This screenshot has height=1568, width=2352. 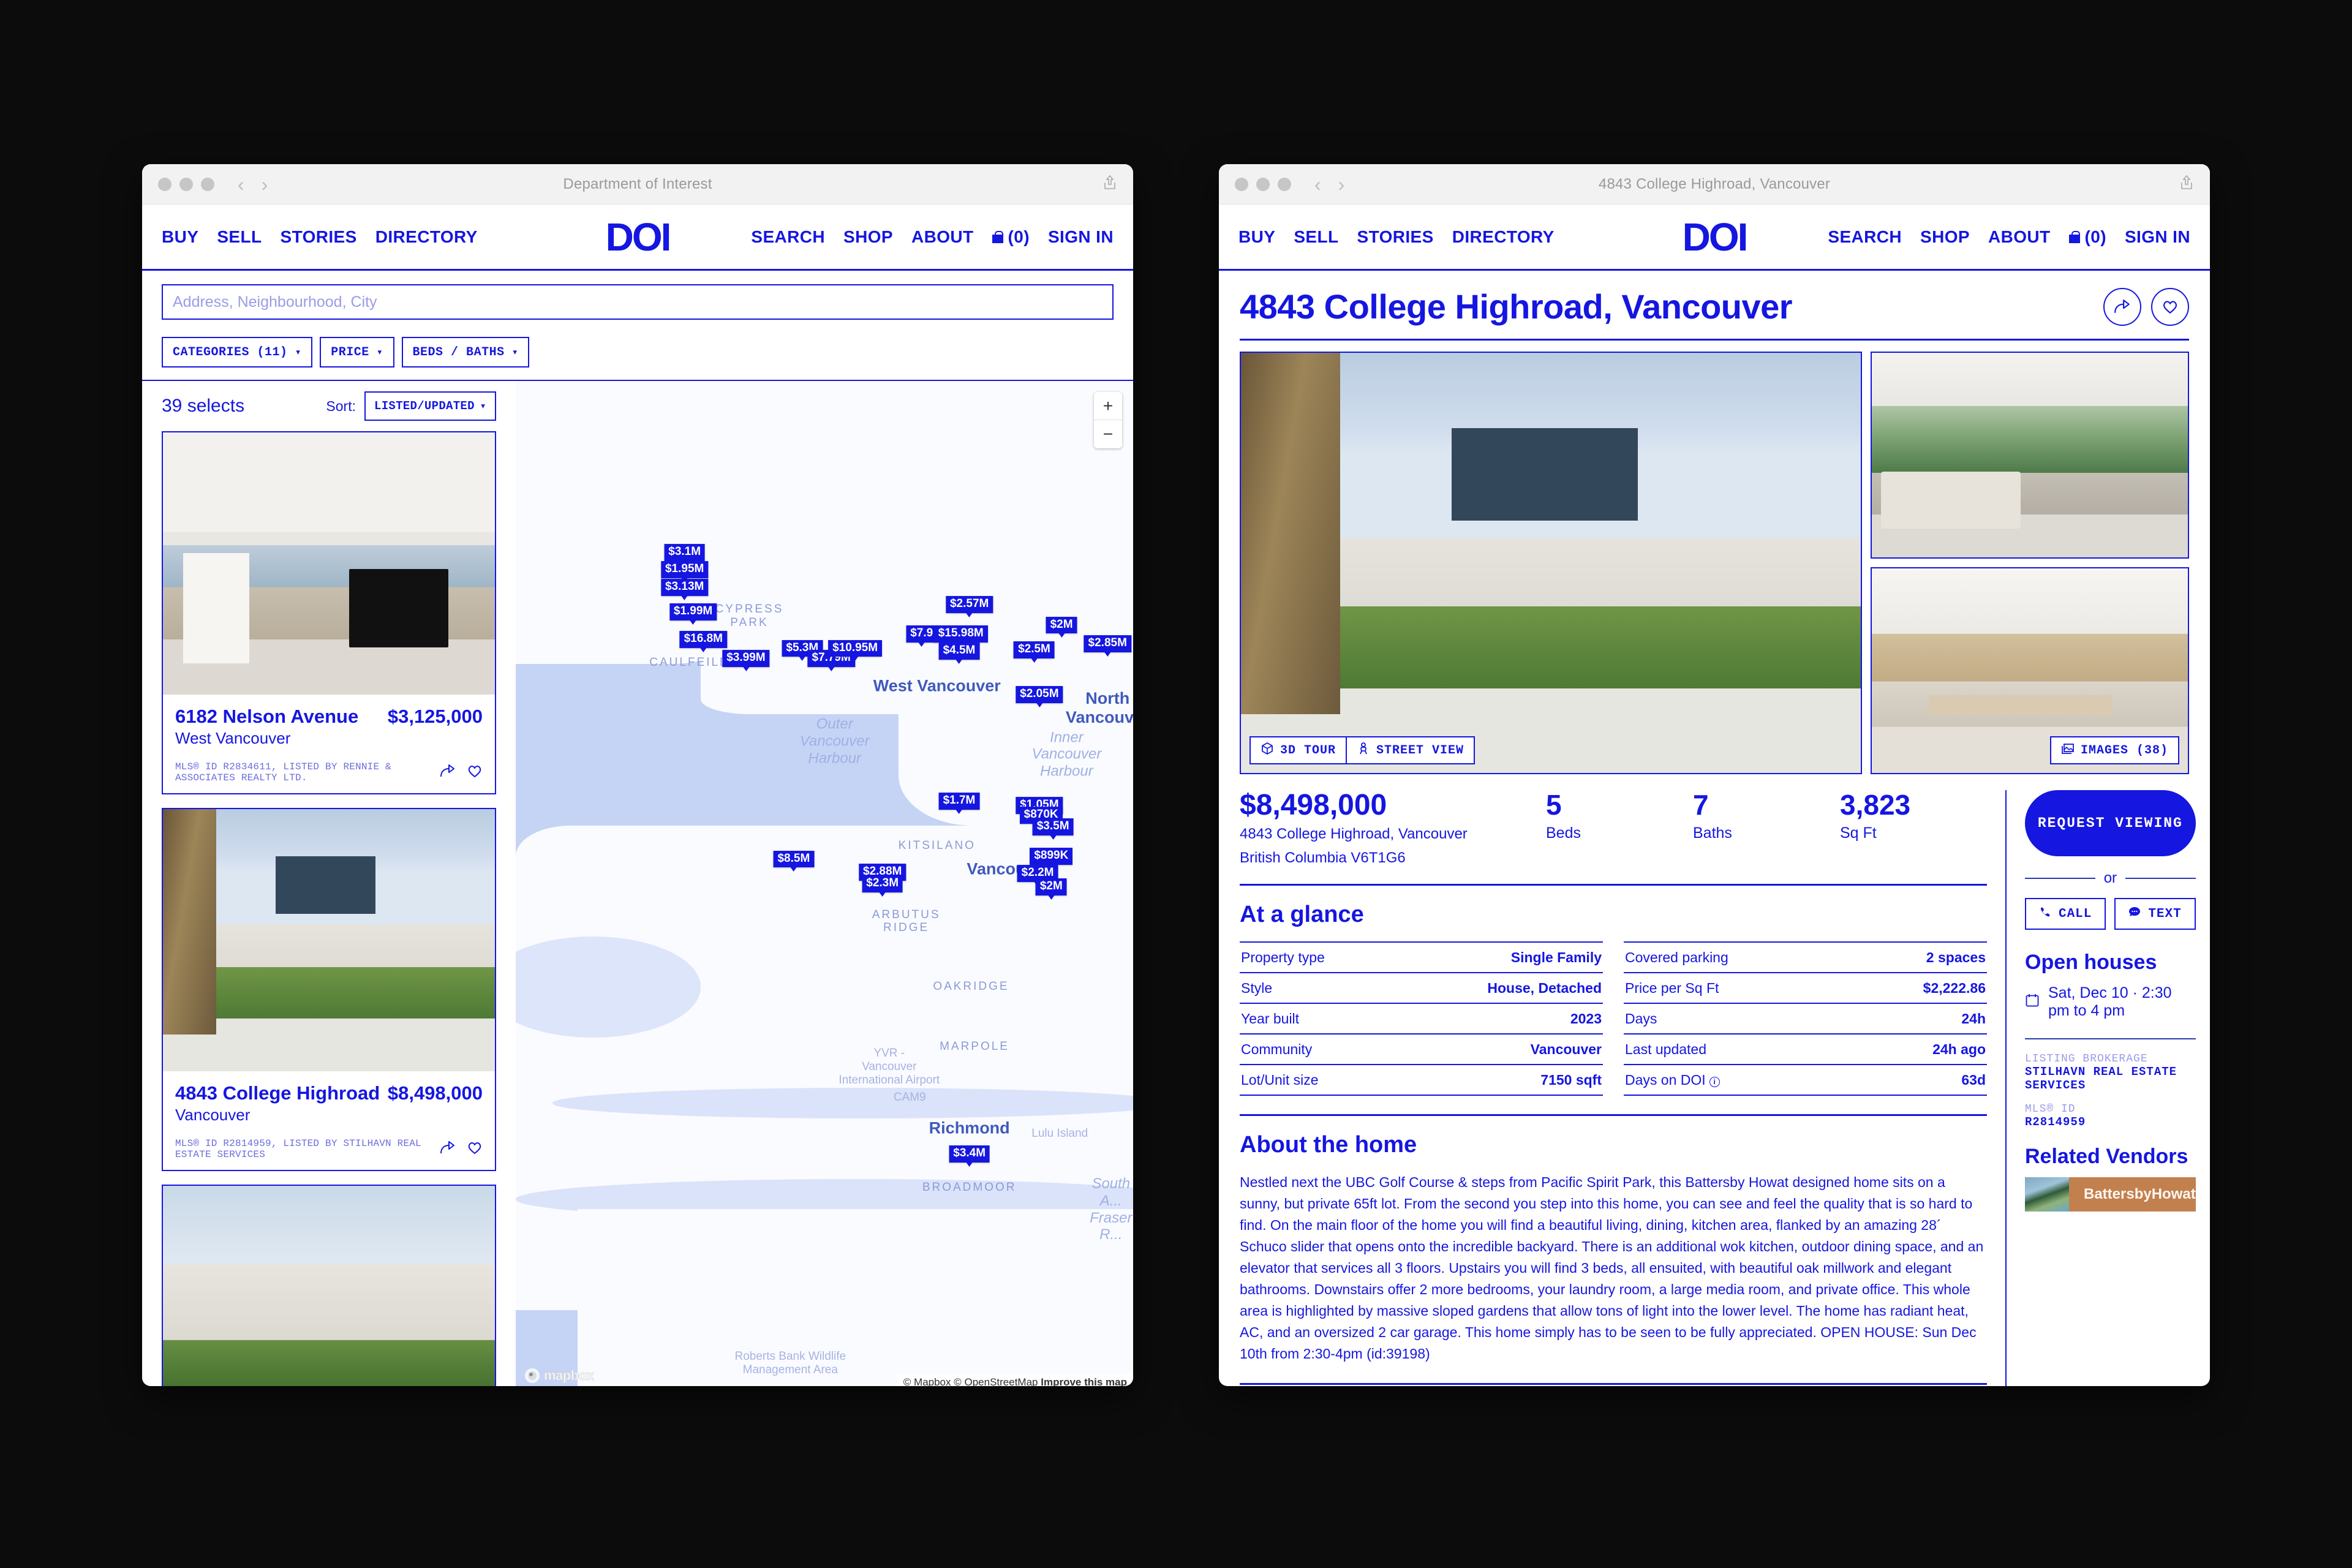 I want to click on images-button: IMAGES (38), so click(x=2114, y=750).